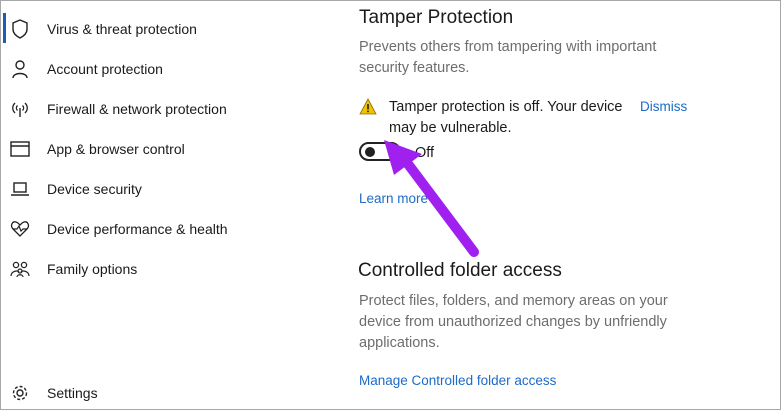 The width and height of the screenshot is (781, 411). I want to click on browser-window-icon, so click(20, 149).